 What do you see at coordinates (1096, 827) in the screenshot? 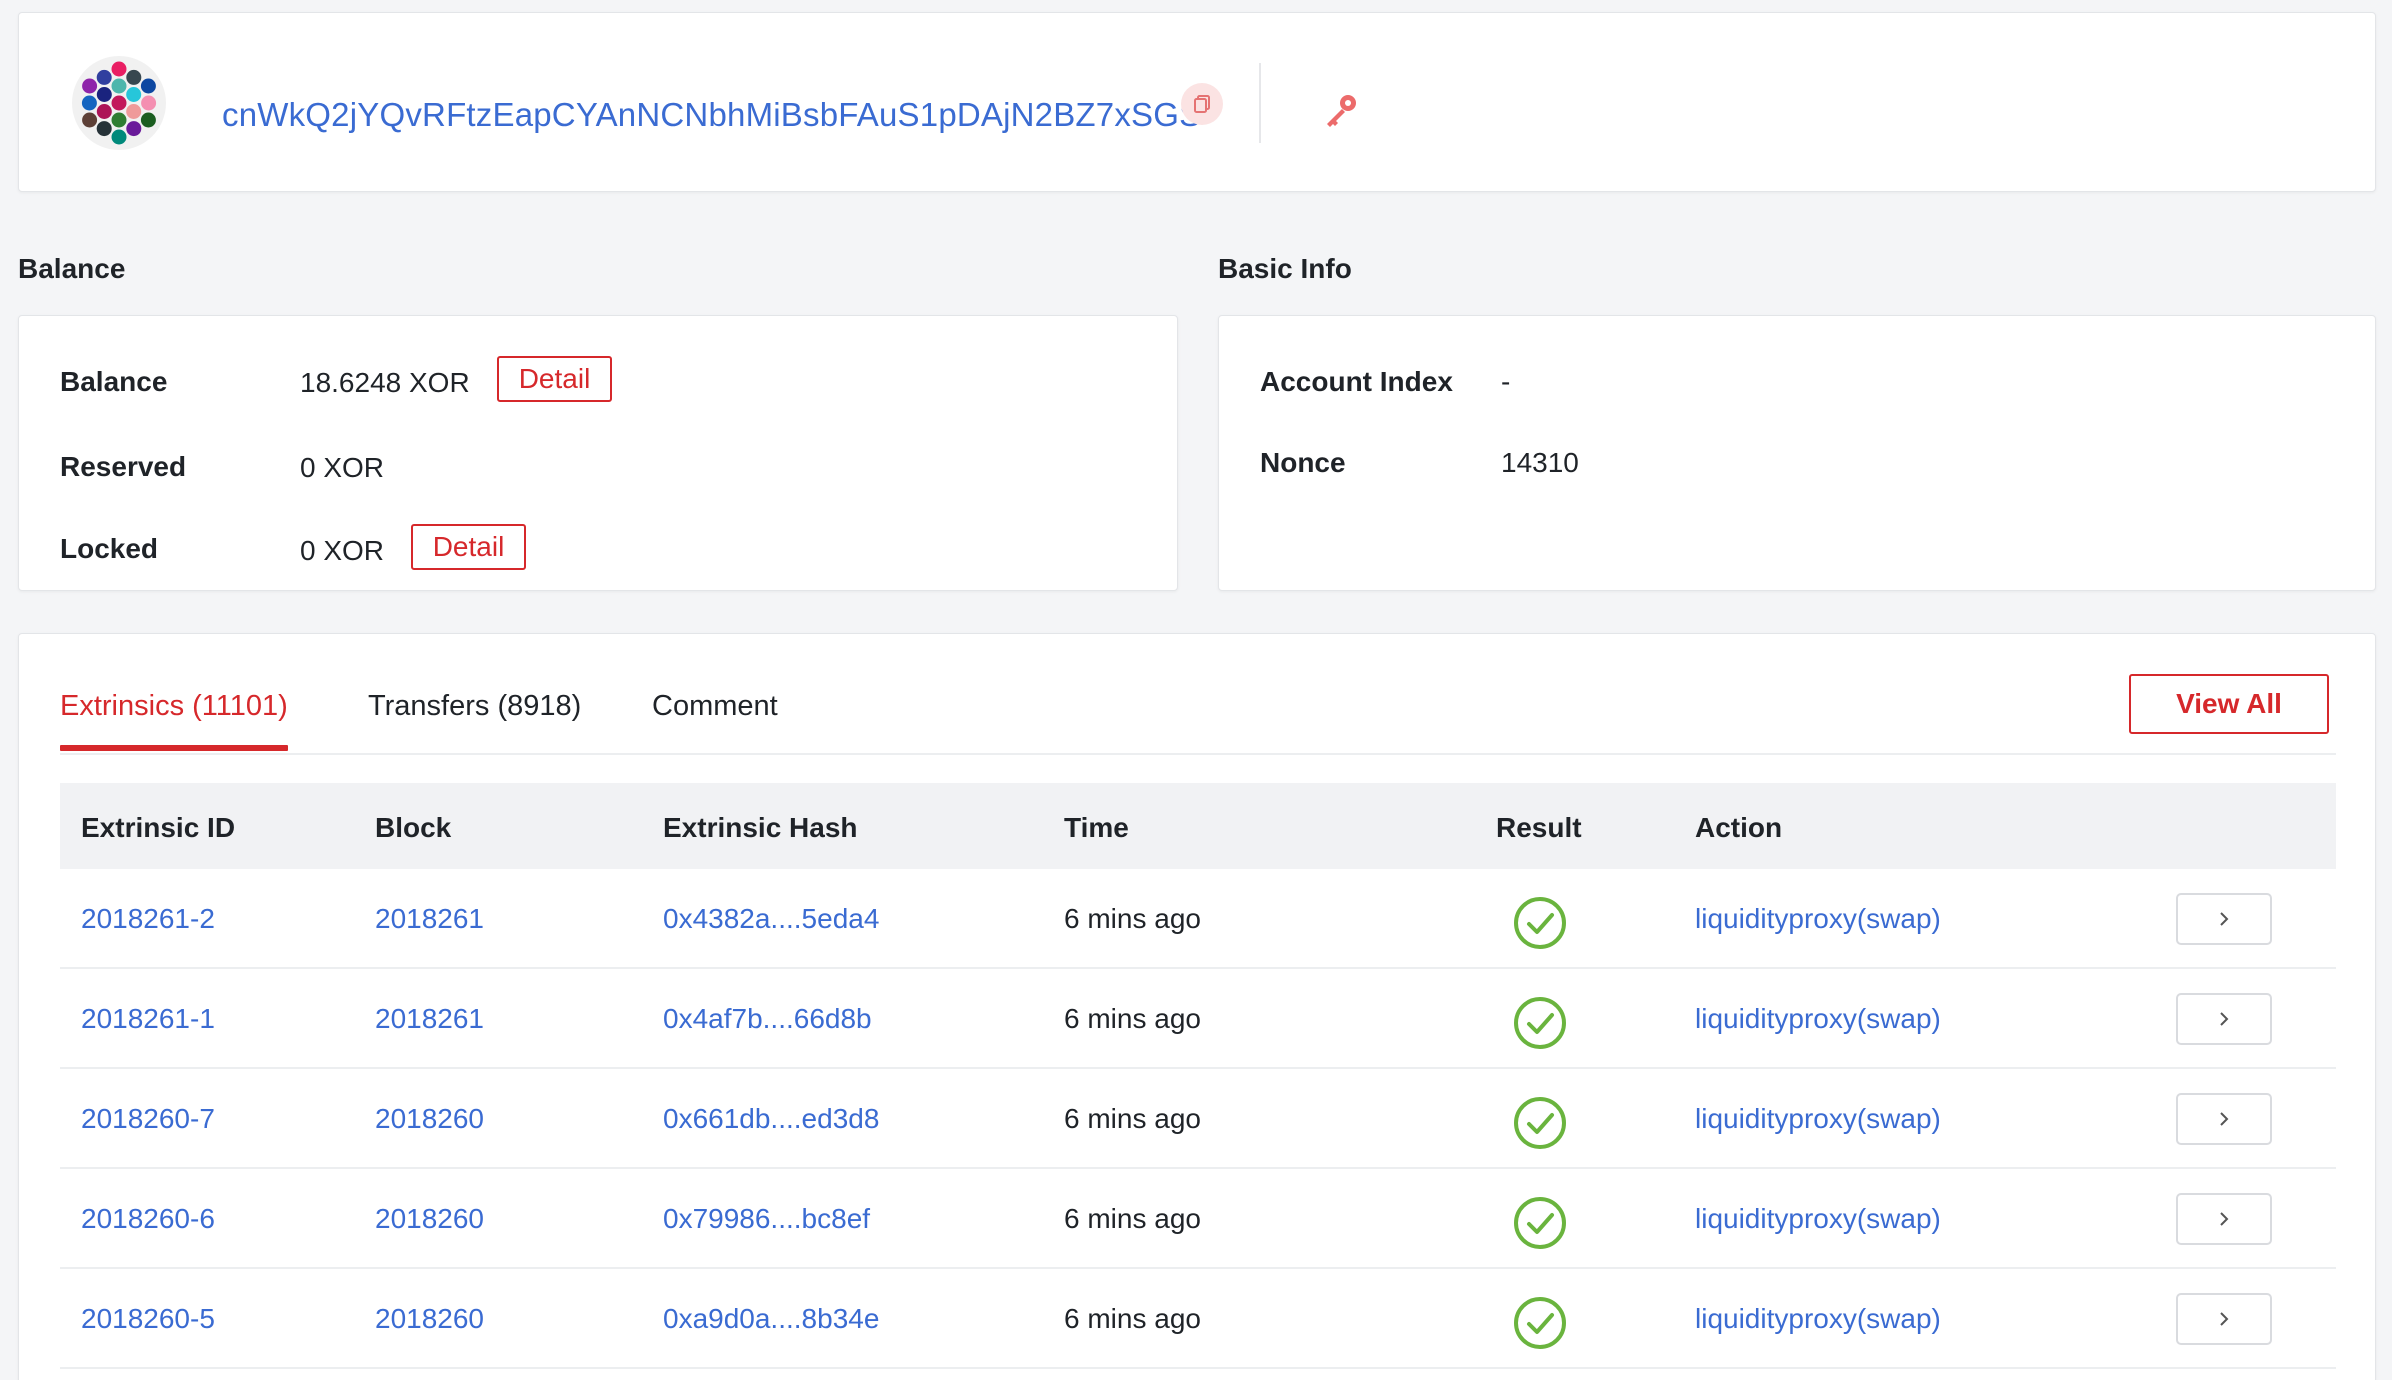
I see `column-header-time: Time` at bounding box center [1096, 827].